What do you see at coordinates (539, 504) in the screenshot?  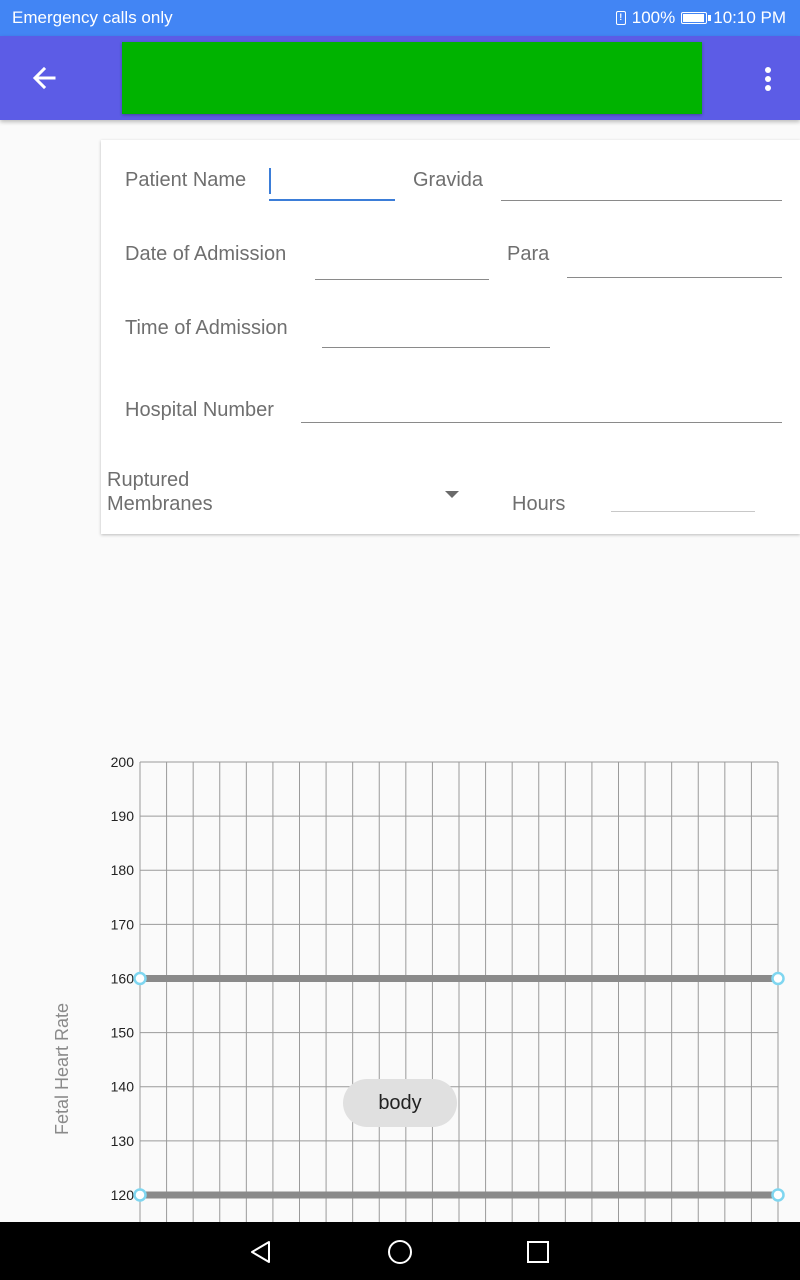 I see `hours-label: Hours` at bounding box center [539, 504].